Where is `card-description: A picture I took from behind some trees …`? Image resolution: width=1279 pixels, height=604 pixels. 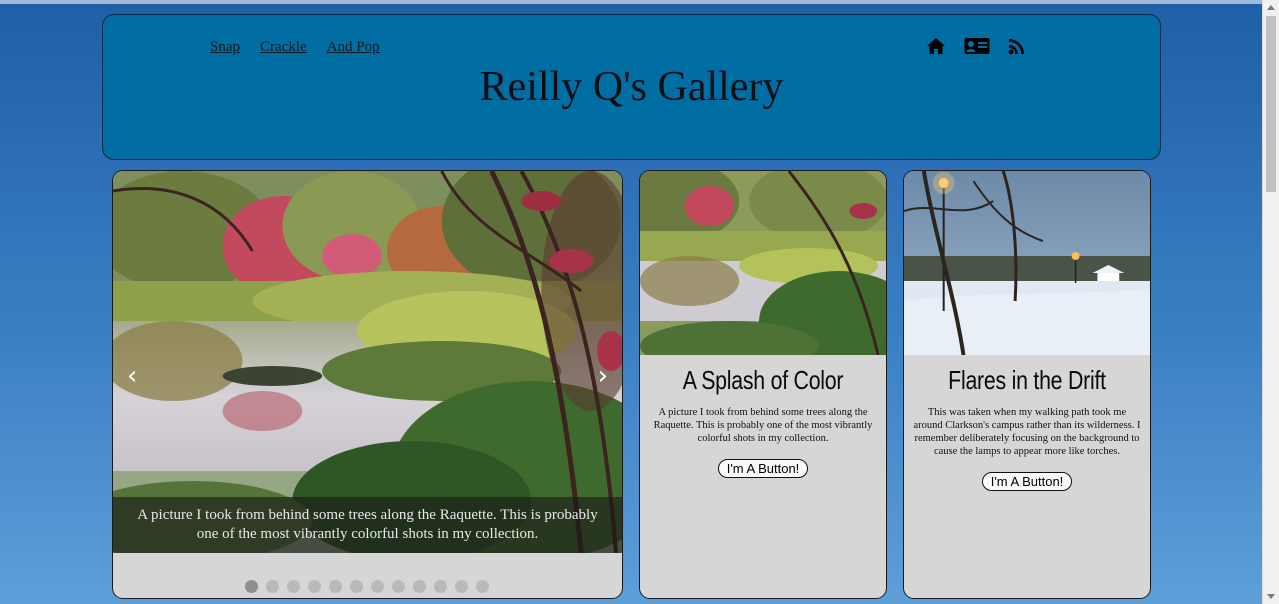 card-description: A picture I took from behind some trees … is located at coordinates (763, 425).